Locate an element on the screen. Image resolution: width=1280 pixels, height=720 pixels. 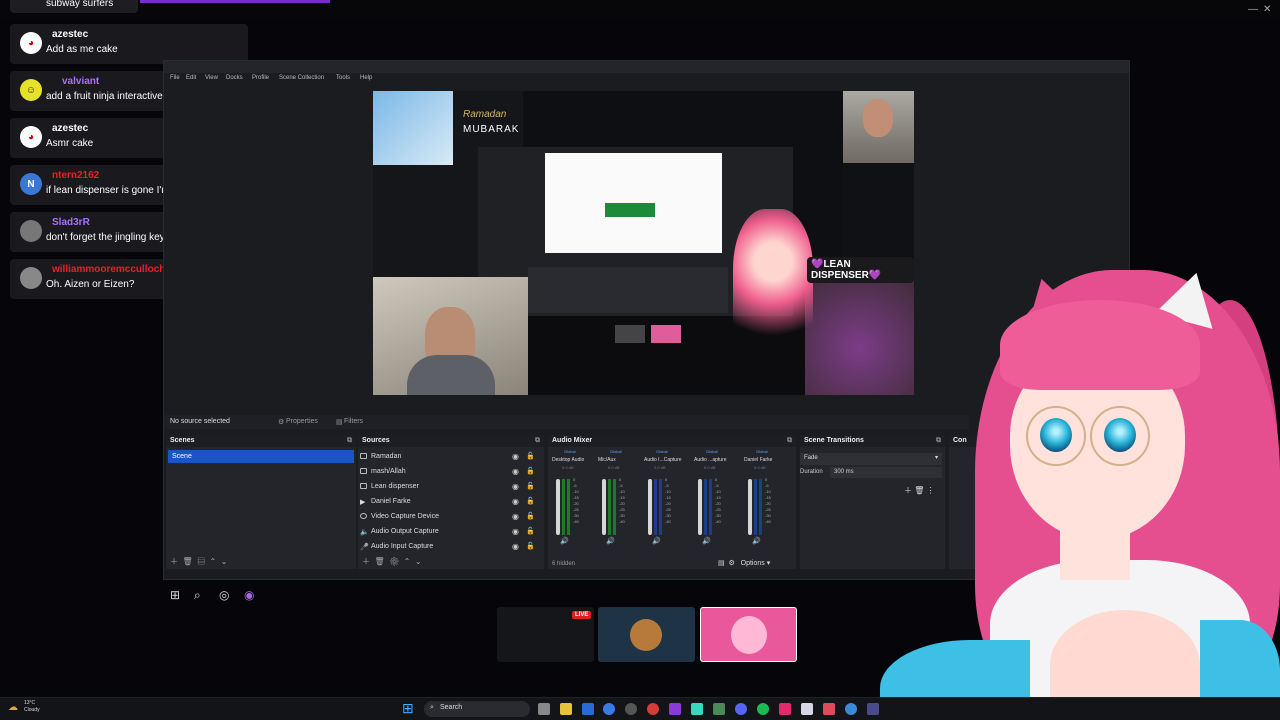
scene-item-selected: Scene is located at coordinates (261, 456).